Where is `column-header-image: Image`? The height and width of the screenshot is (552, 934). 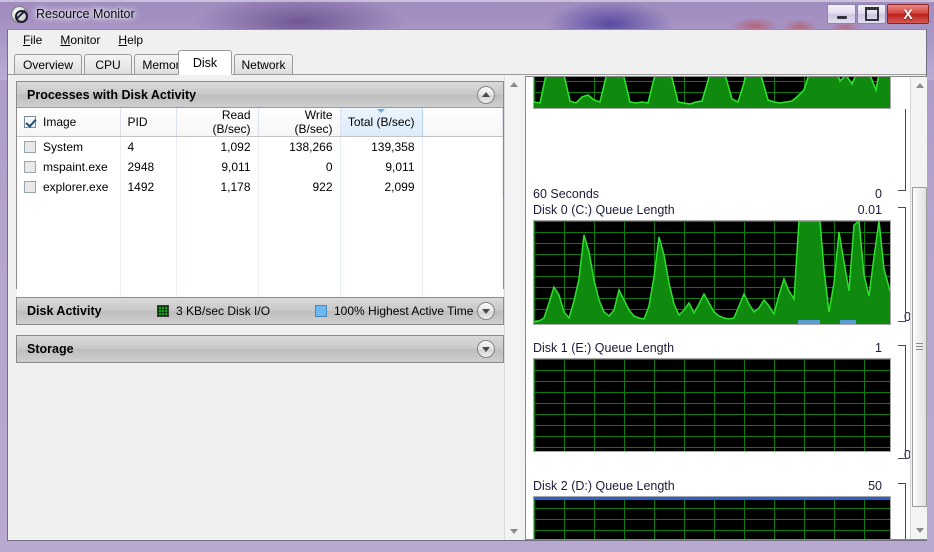 column-header-image: Image is located at coordinates (69, 122).